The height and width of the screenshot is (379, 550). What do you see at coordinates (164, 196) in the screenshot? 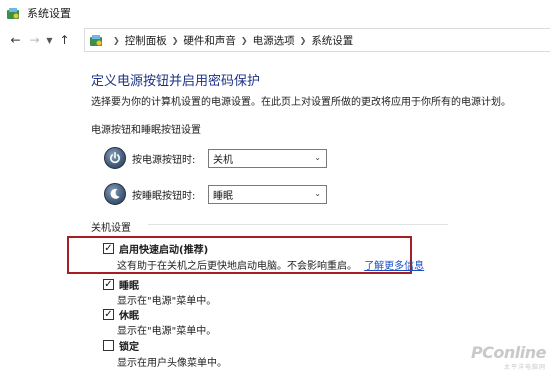
I see `sleep-button-label: 按睡眠按钮时:` at bounding box center [164, 196].